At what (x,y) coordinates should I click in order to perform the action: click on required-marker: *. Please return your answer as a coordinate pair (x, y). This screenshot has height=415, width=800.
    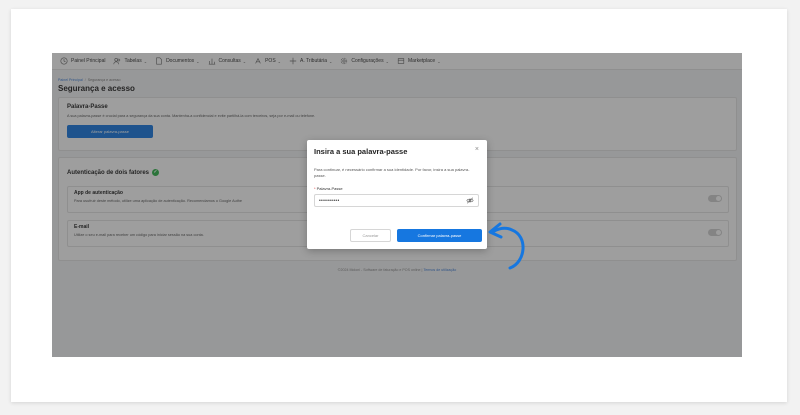
    Looking at the image, I should click on (315, 188).